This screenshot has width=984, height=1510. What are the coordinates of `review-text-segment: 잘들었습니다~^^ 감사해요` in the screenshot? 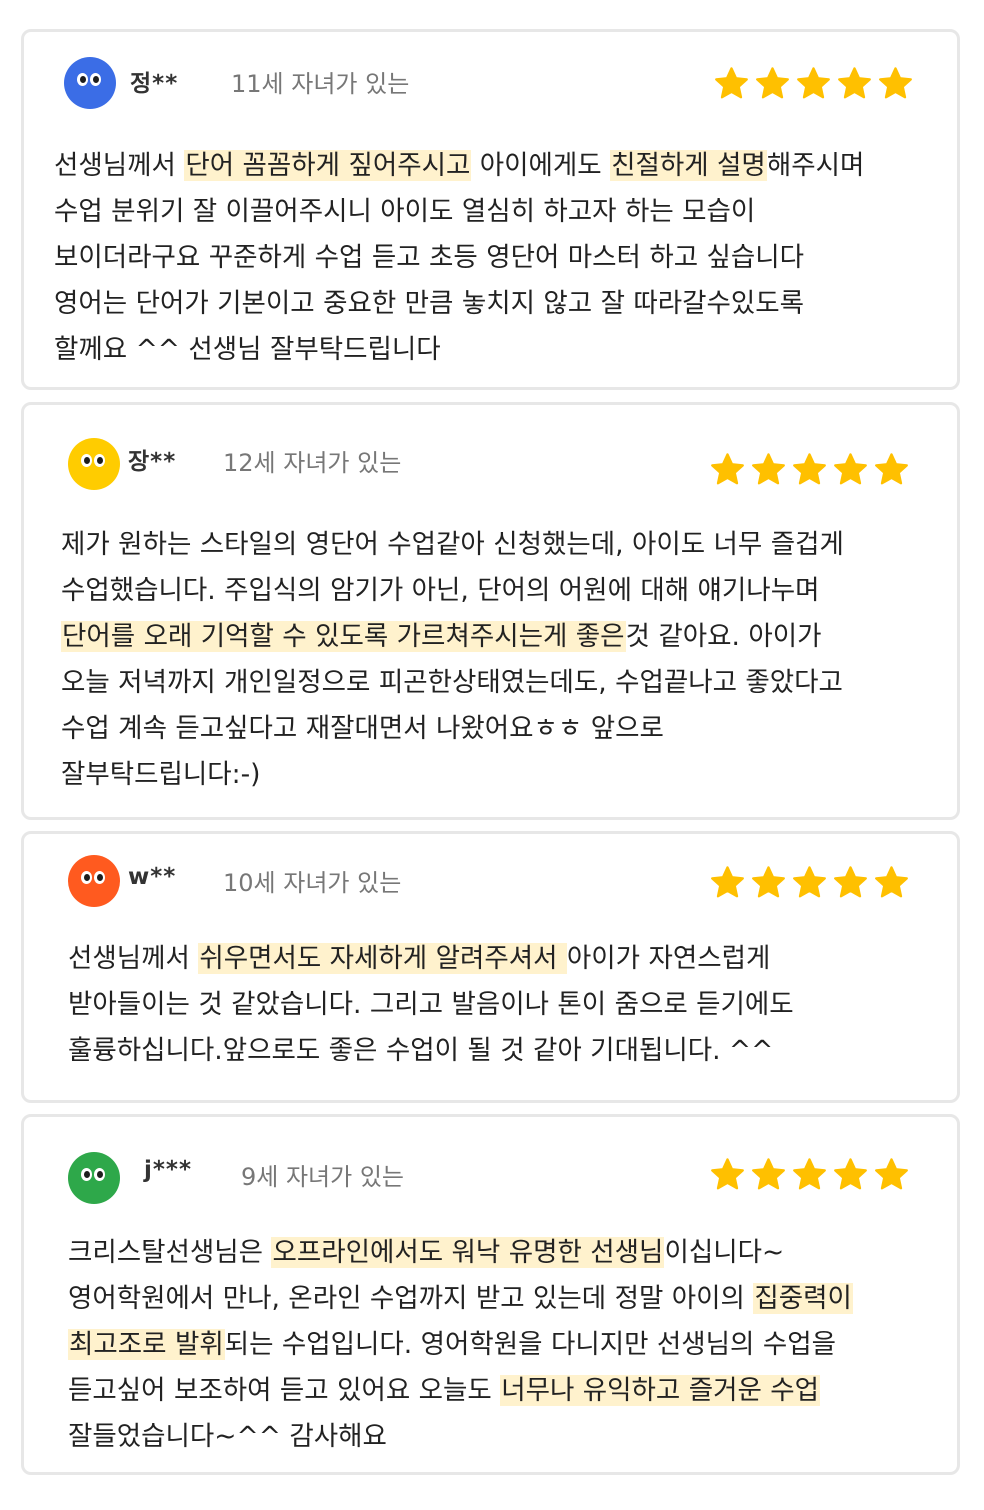 It's located at (227, 1436).